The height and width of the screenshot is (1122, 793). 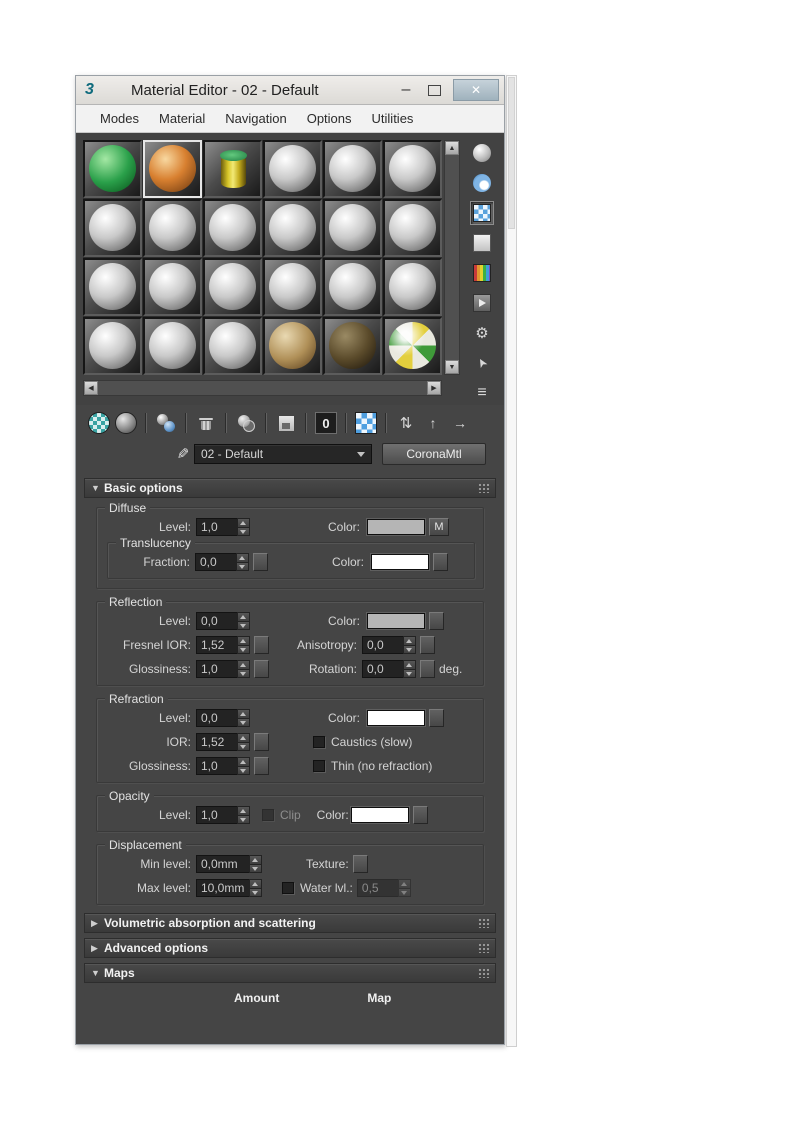 I want to click on scroll-up-button: ▲, so click(x=452, y=148).